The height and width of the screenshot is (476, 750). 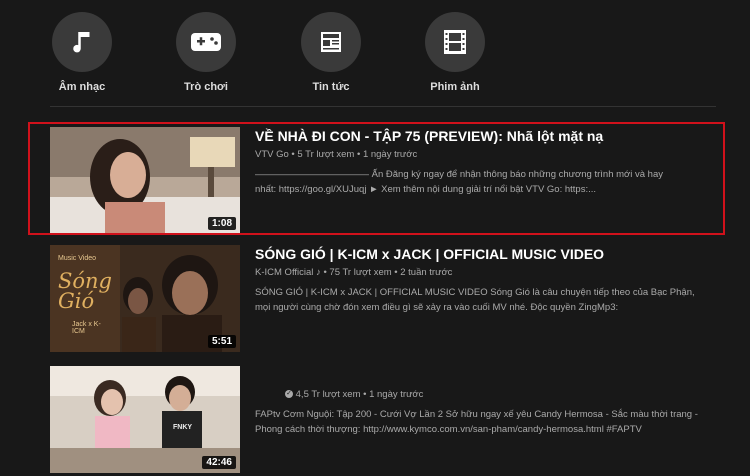 What do you see at coordinates (289, 394) in the screenshot?
I see `verified-icon: ✓` at bounding box center [289, 394].